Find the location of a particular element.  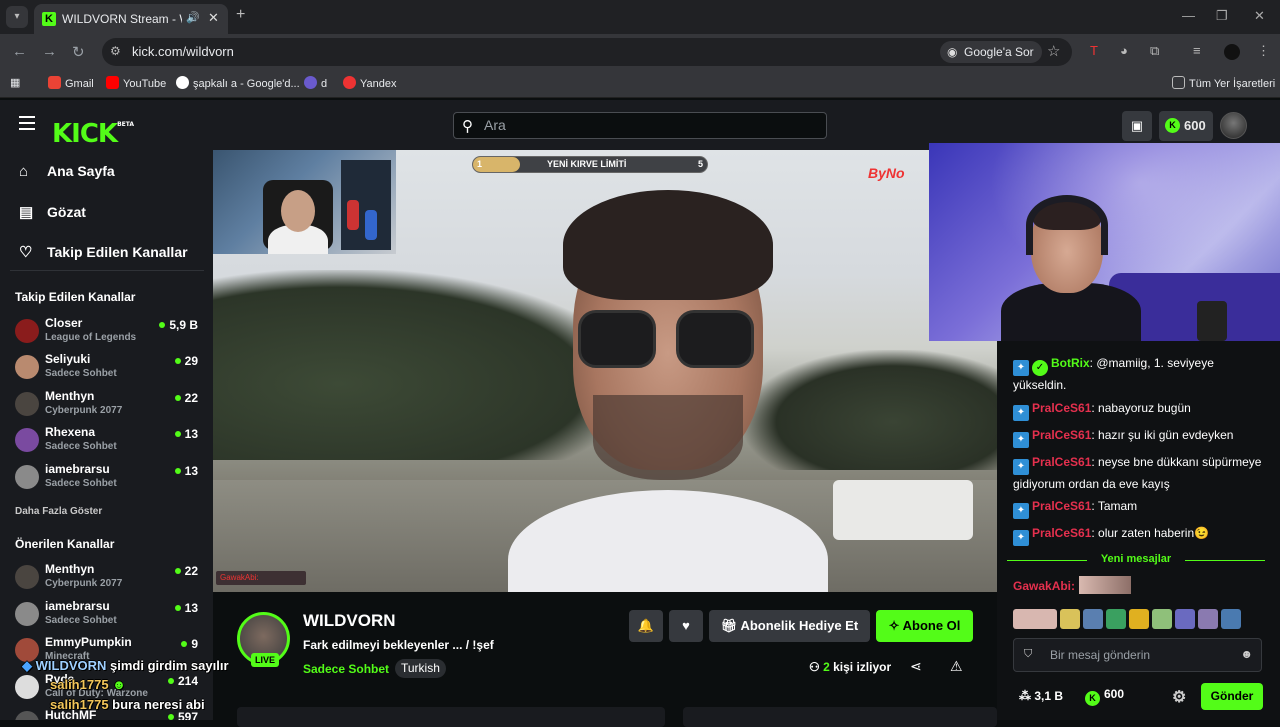

shield-icon: ⛉ is located at coordinates (1028, 654).